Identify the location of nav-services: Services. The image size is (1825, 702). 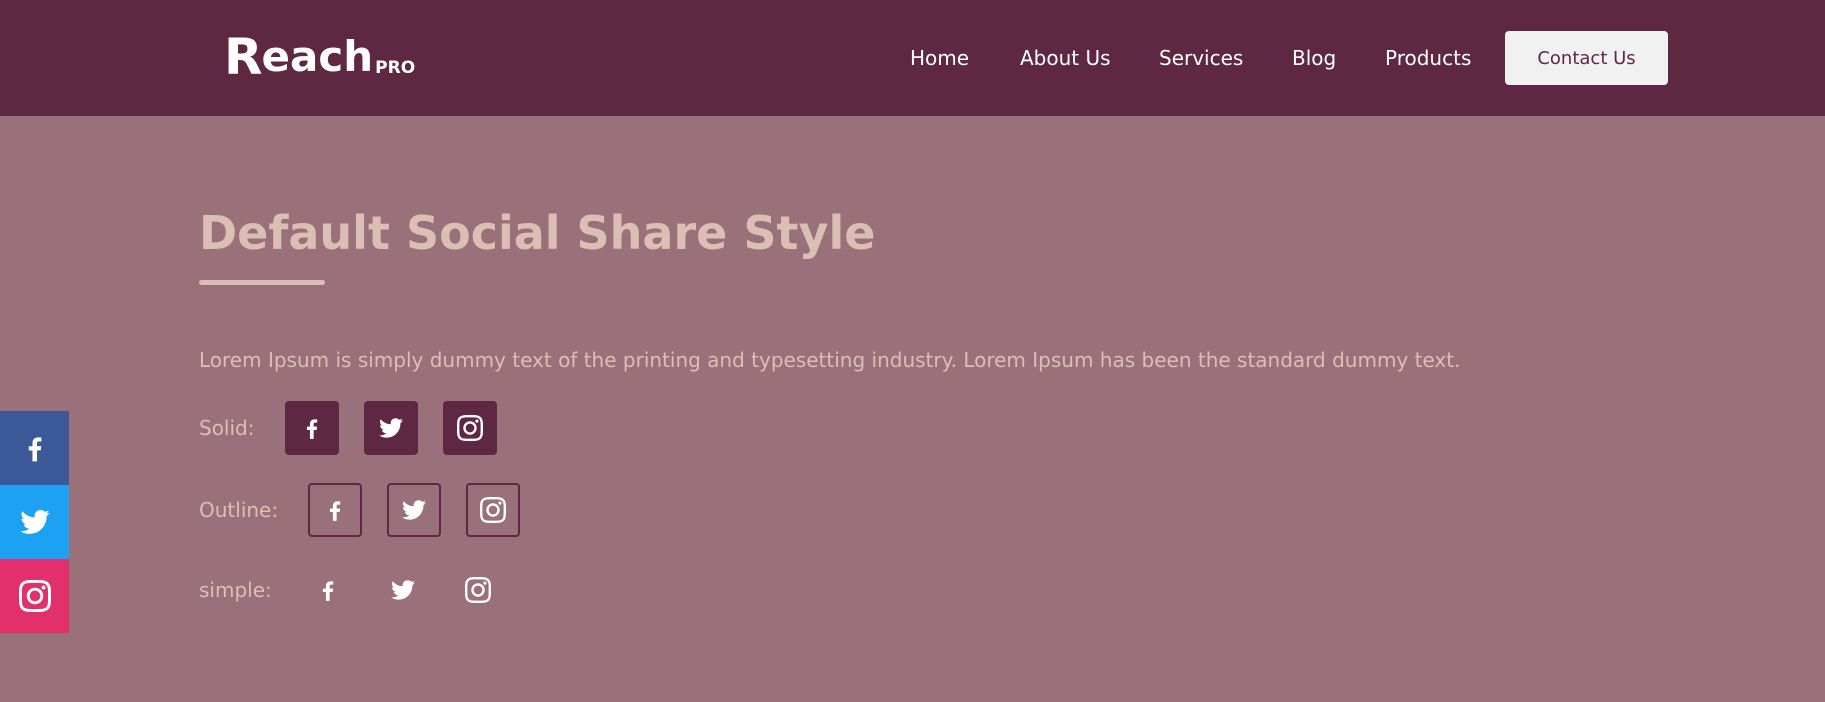
(1201, 58).